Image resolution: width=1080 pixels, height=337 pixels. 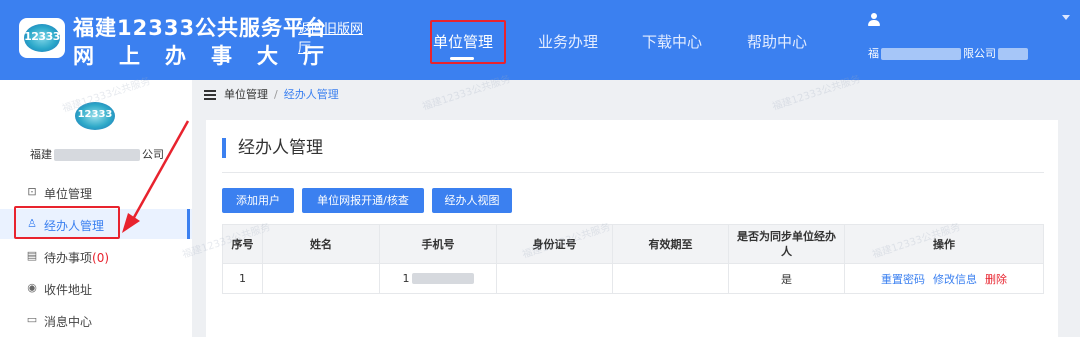 What do you see at coordinates (67, 222) in the screenshot?
I see `annotation-highlight-sidebar` at bounding box center [67, 222].